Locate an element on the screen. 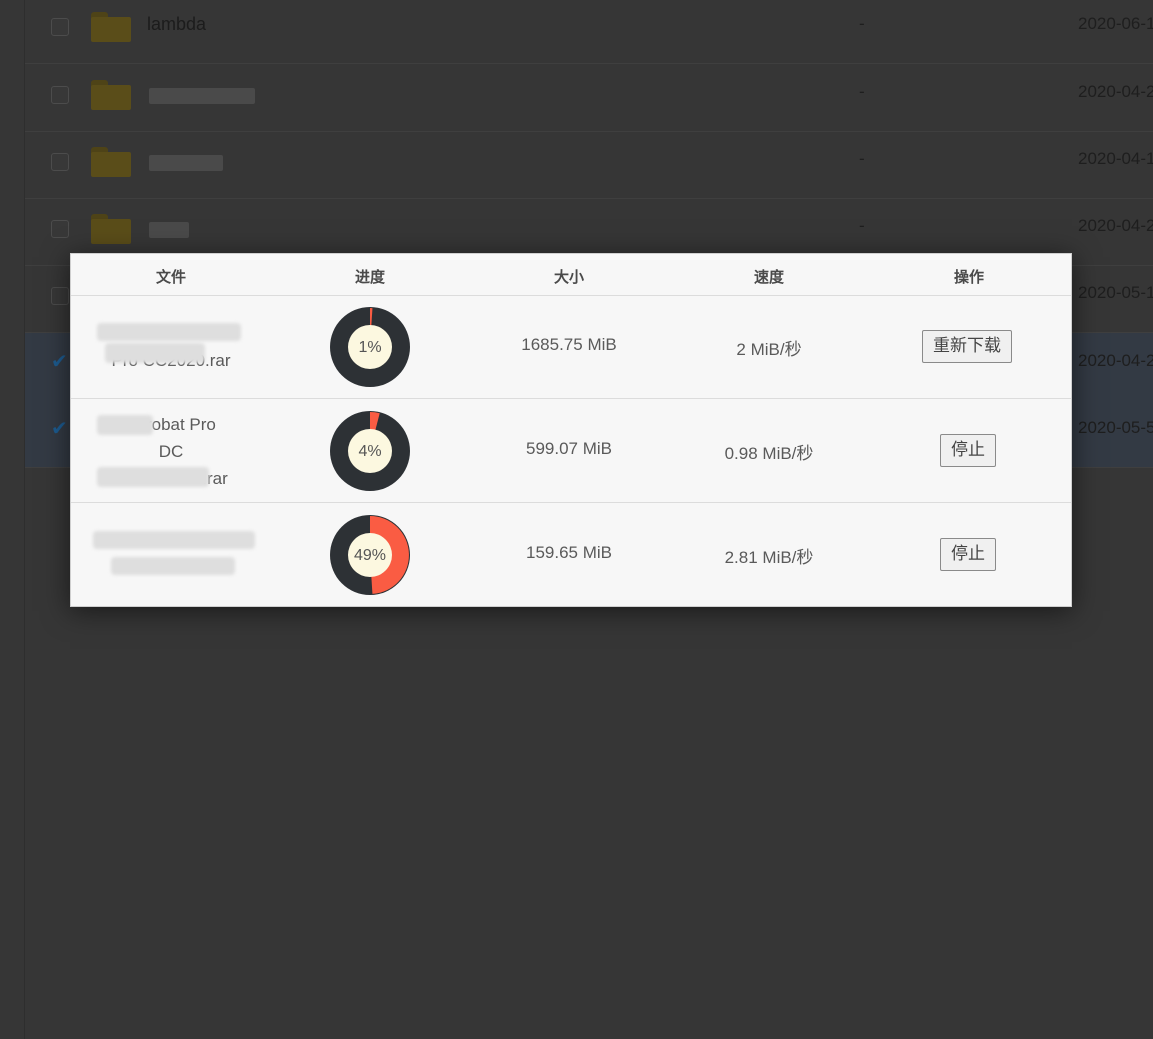 The width and height of the screenshot is (1153, 1039). file-row: lambda - 2020-06-1 is located at coordinates (589, 32).